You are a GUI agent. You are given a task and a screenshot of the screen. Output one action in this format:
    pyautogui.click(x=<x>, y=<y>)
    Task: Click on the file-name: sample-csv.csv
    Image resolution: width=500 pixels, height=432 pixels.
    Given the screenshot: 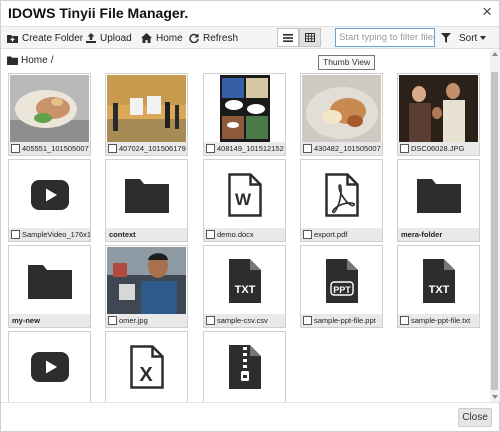 What is the action you would take?
    pyautogui.click(x=242, y=320)
    